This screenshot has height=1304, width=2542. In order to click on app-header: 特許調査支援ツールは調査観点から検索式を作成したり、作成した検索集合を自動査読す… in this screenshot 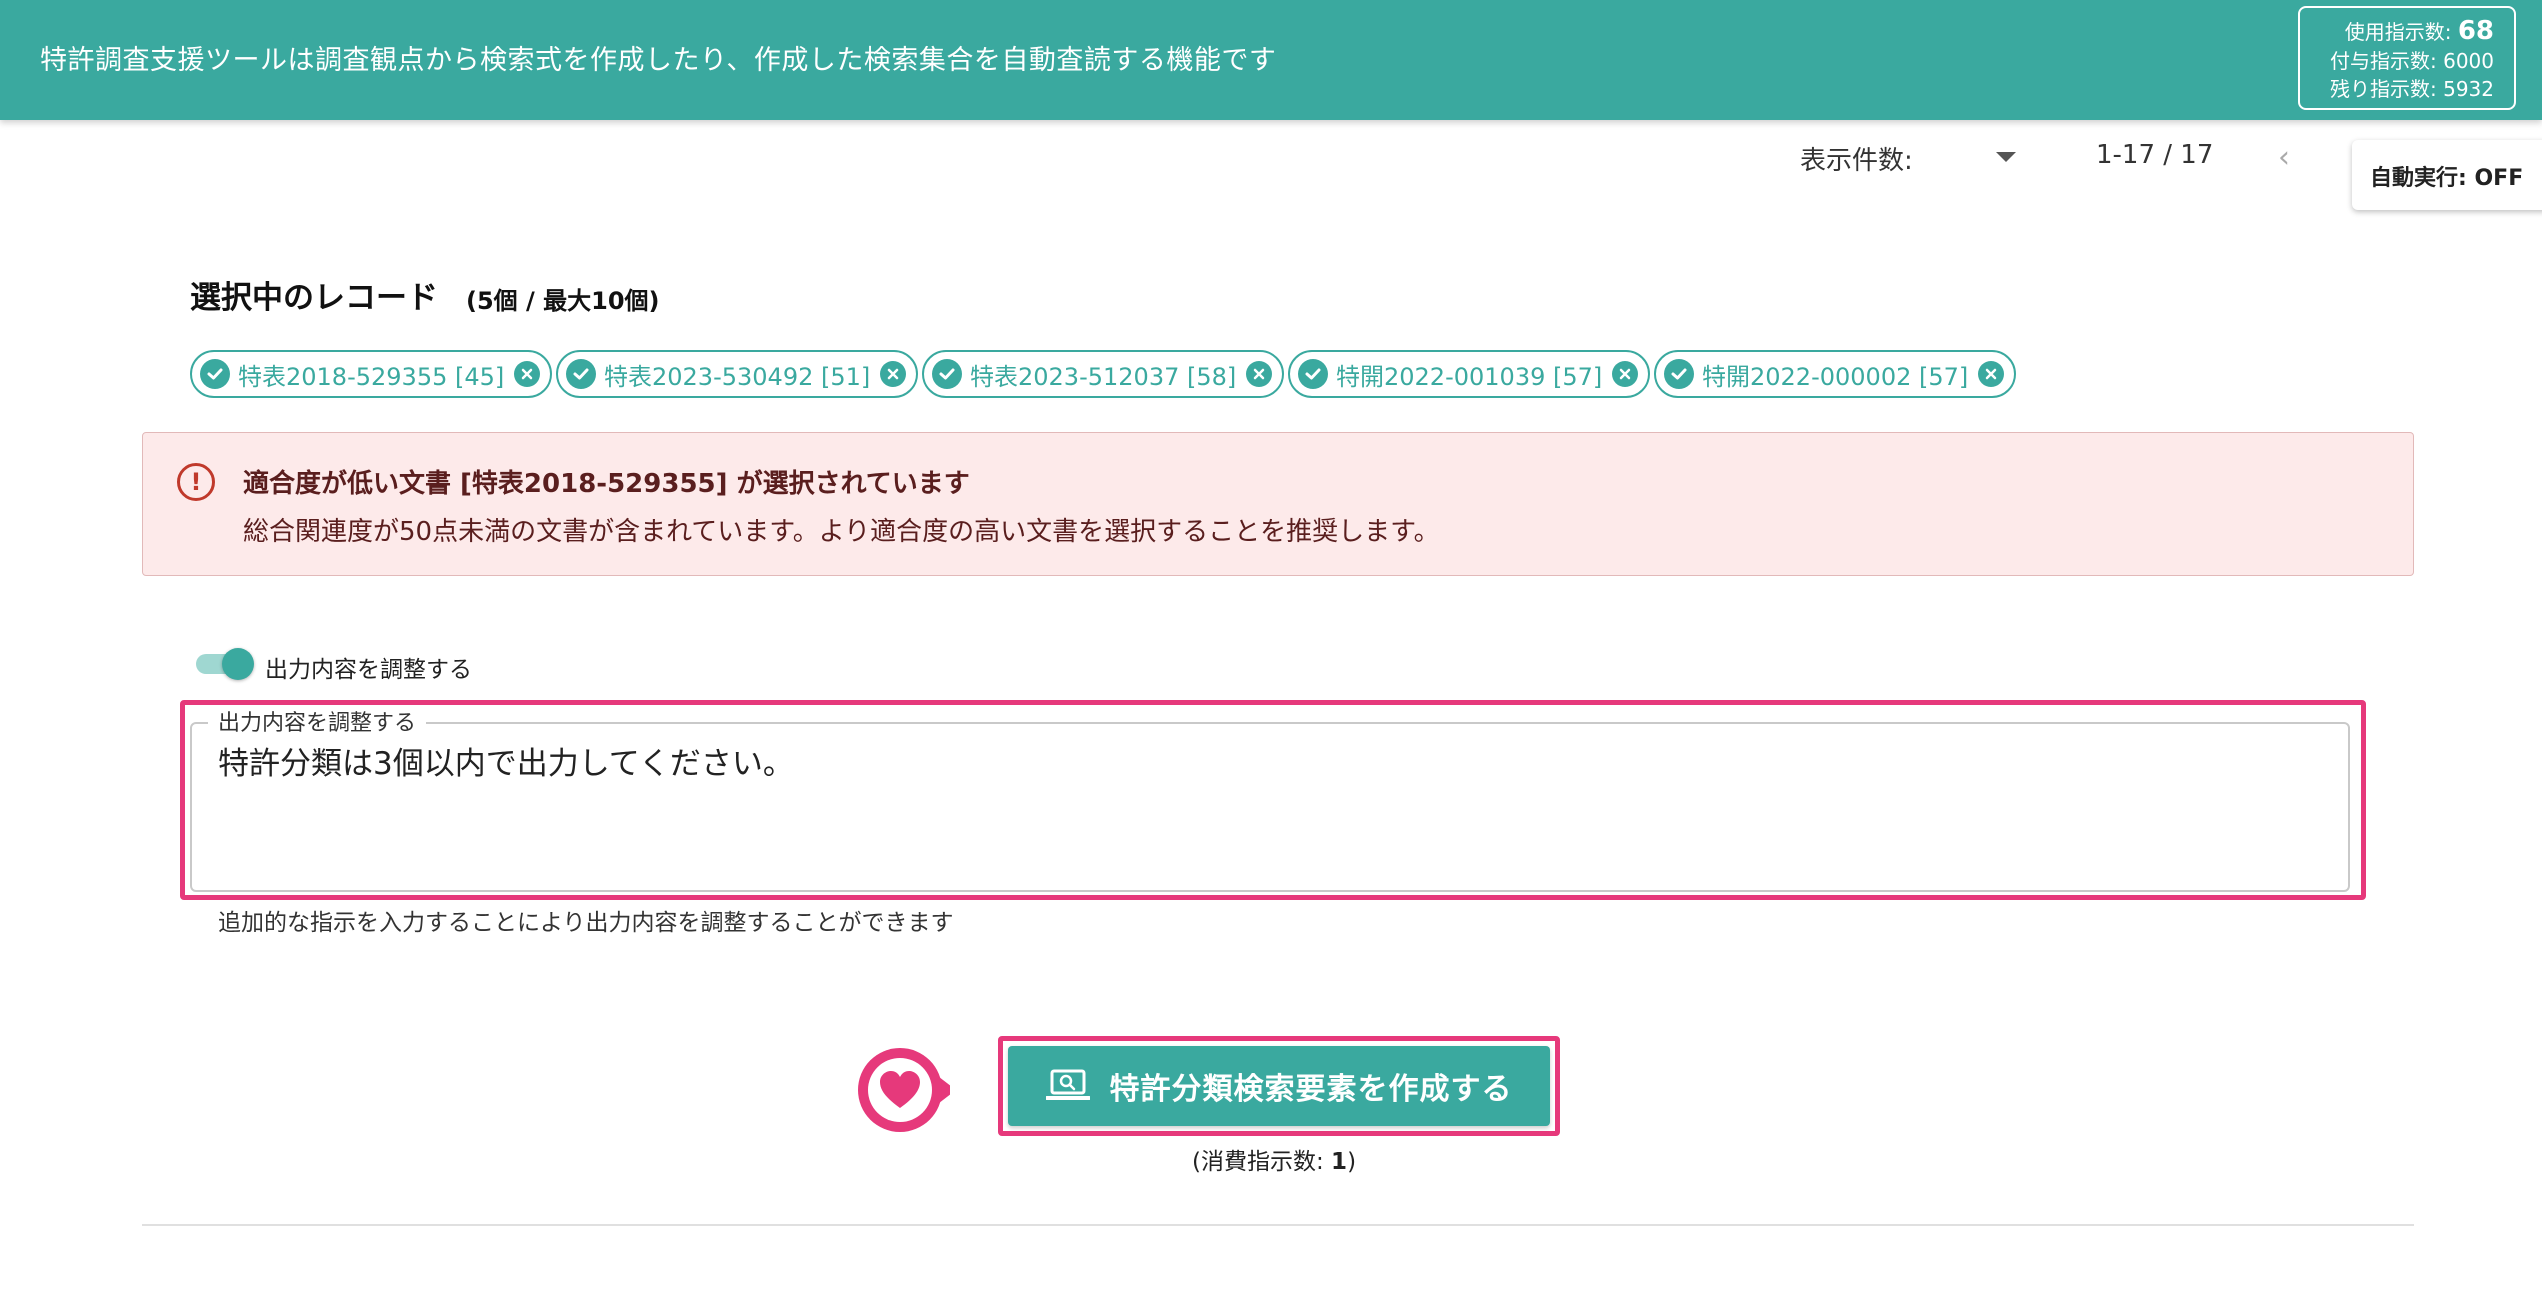, I will do `click(1271, 60)`.